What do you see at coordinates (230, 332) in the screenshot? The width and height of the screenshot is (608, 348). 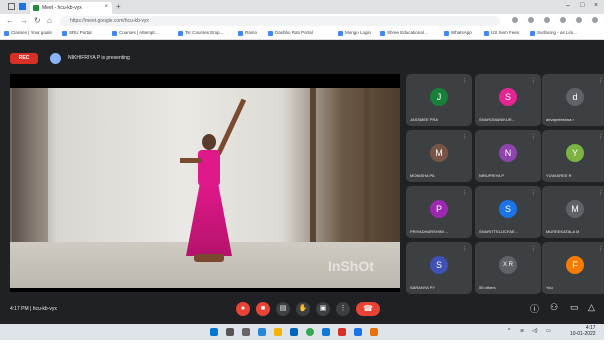 I see `search-icon` at bounding box center [230, 332].